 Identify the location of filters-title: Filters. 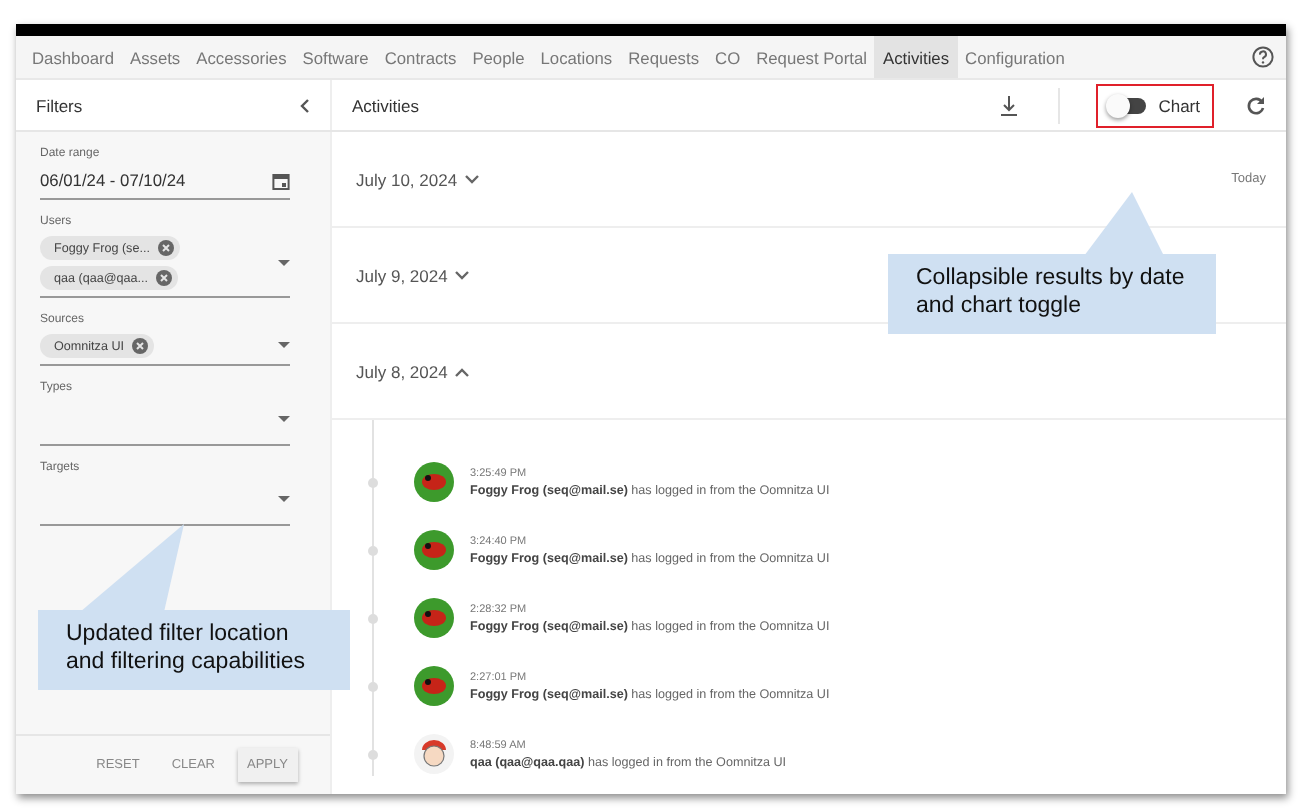
(59, 105).